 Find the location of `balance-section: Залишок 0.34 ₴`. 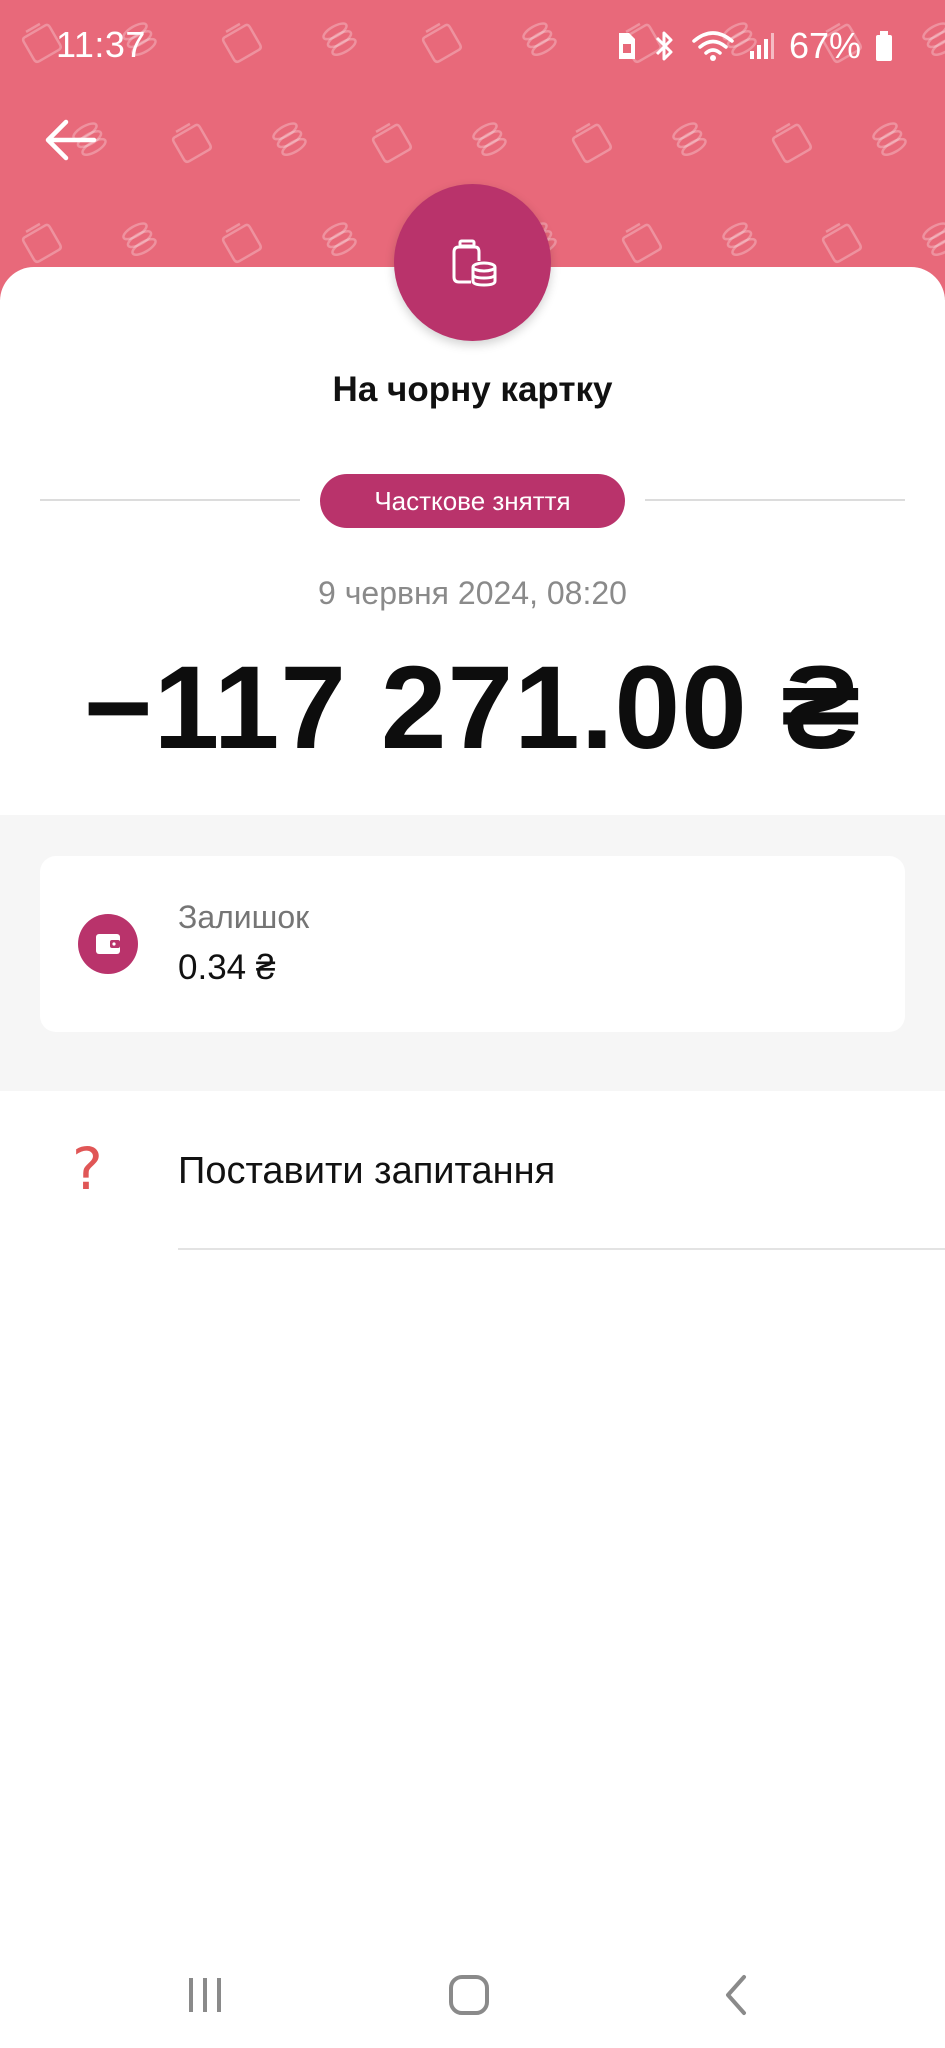

balance-section: Залишок 0.34 ₴ is located at coordinates (472, 953).